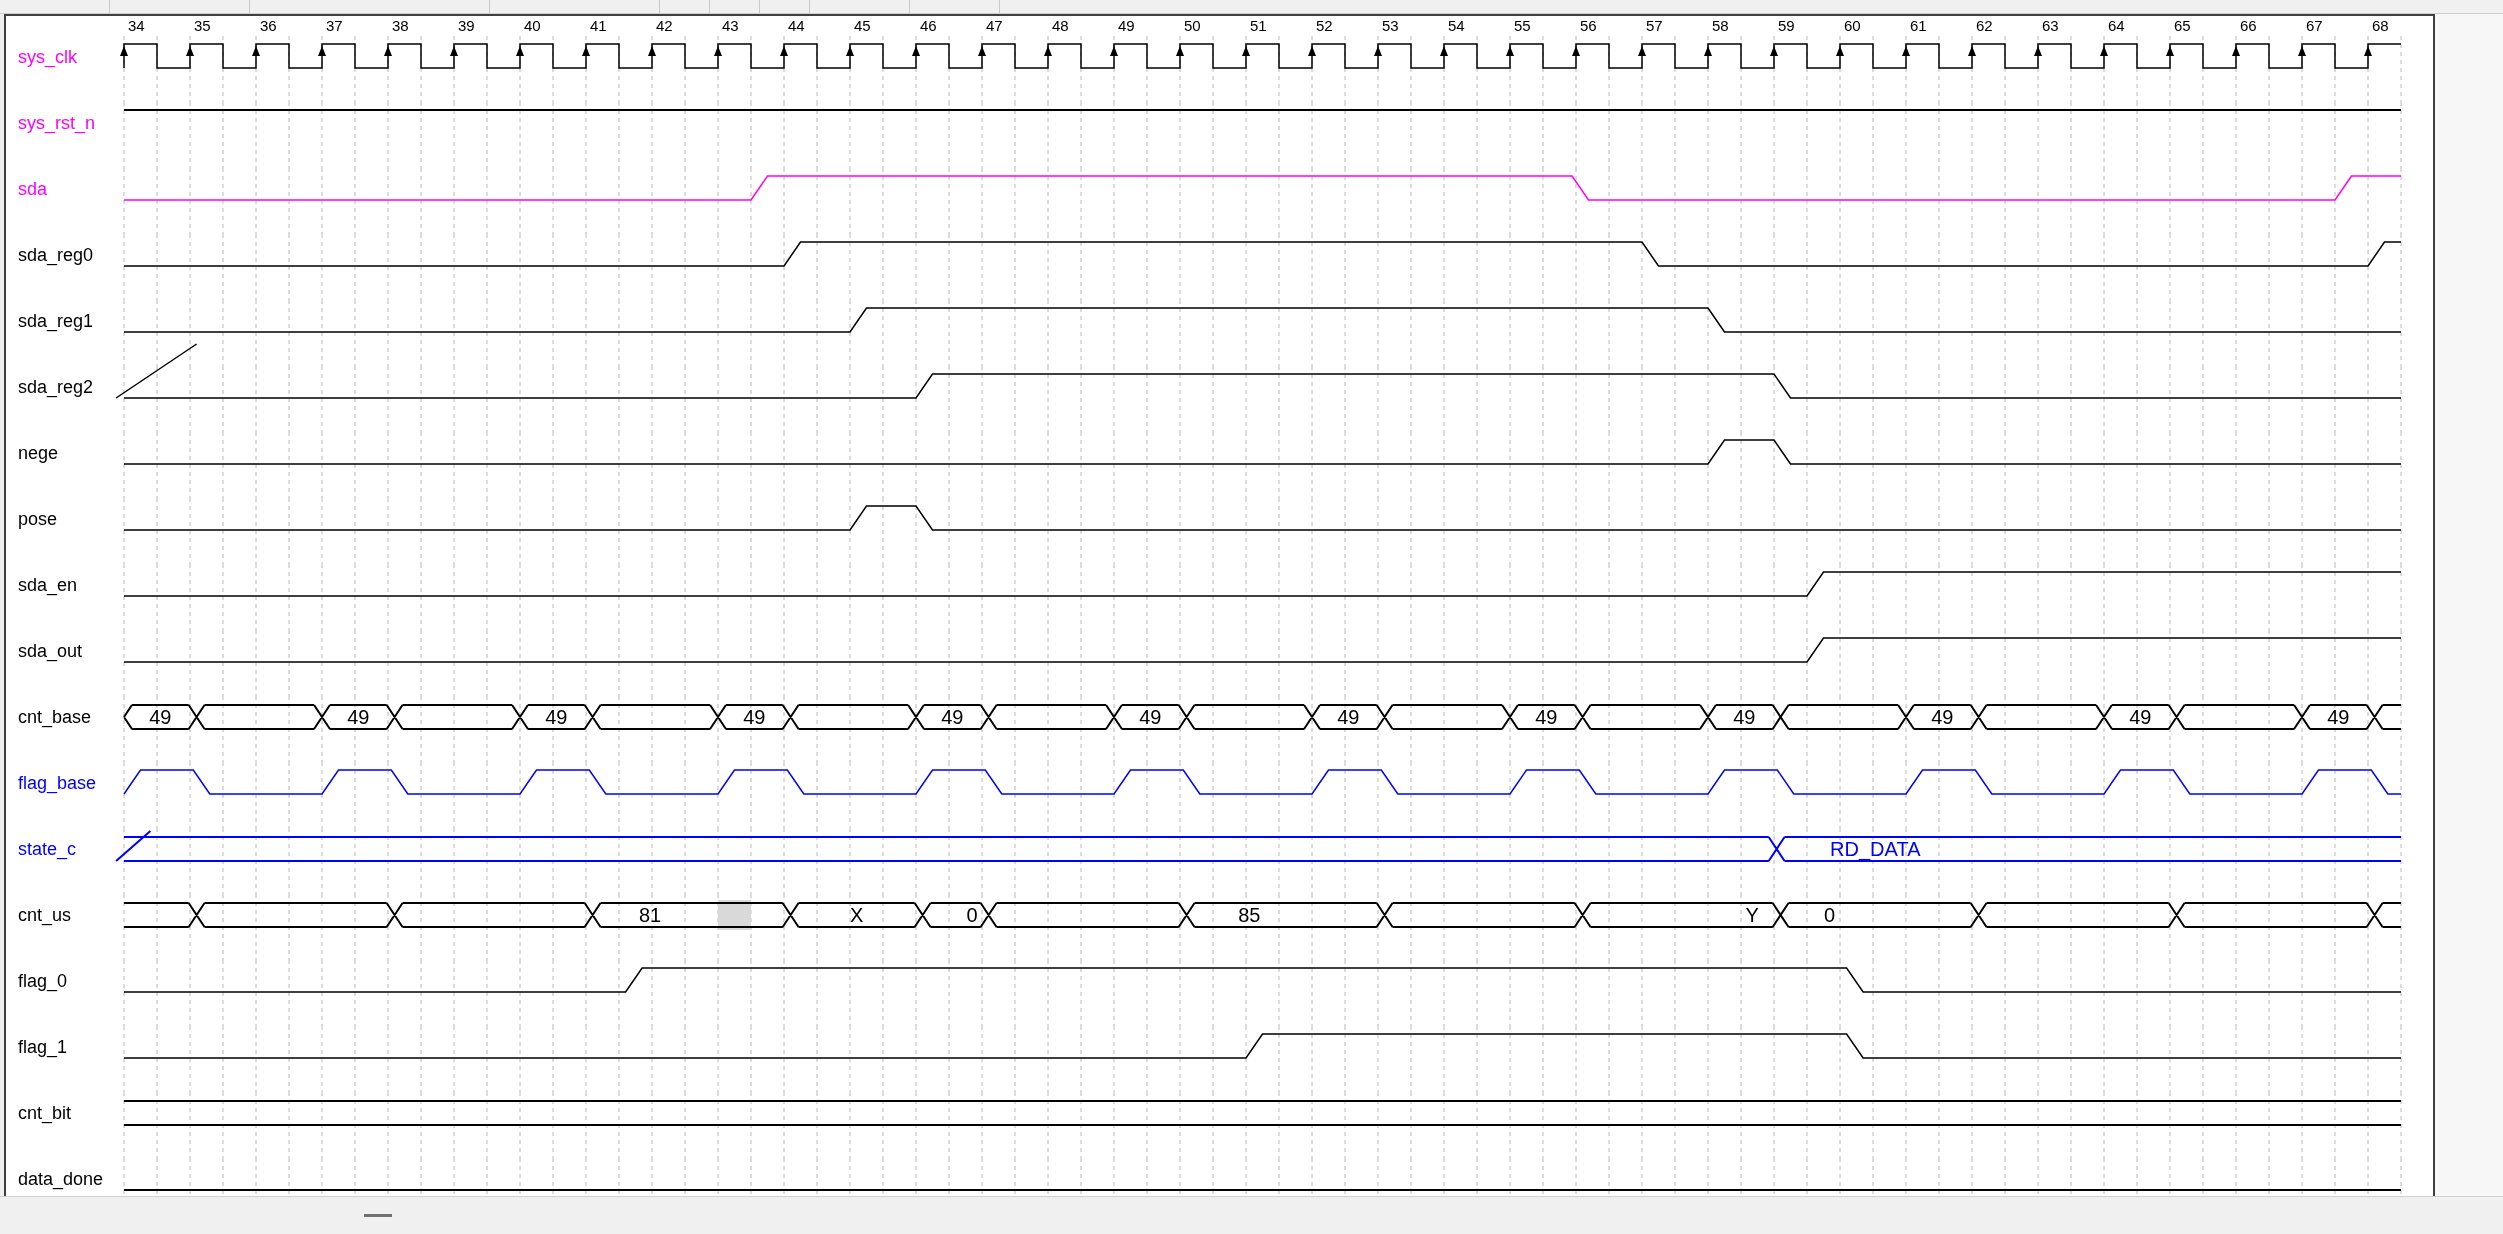 The width and height of the screenshot is (2503, 1234). What do you see at coordinates (43, 981) in the screenshot?
I see `signal-name: flag_0` at bounding box center [43, 981].